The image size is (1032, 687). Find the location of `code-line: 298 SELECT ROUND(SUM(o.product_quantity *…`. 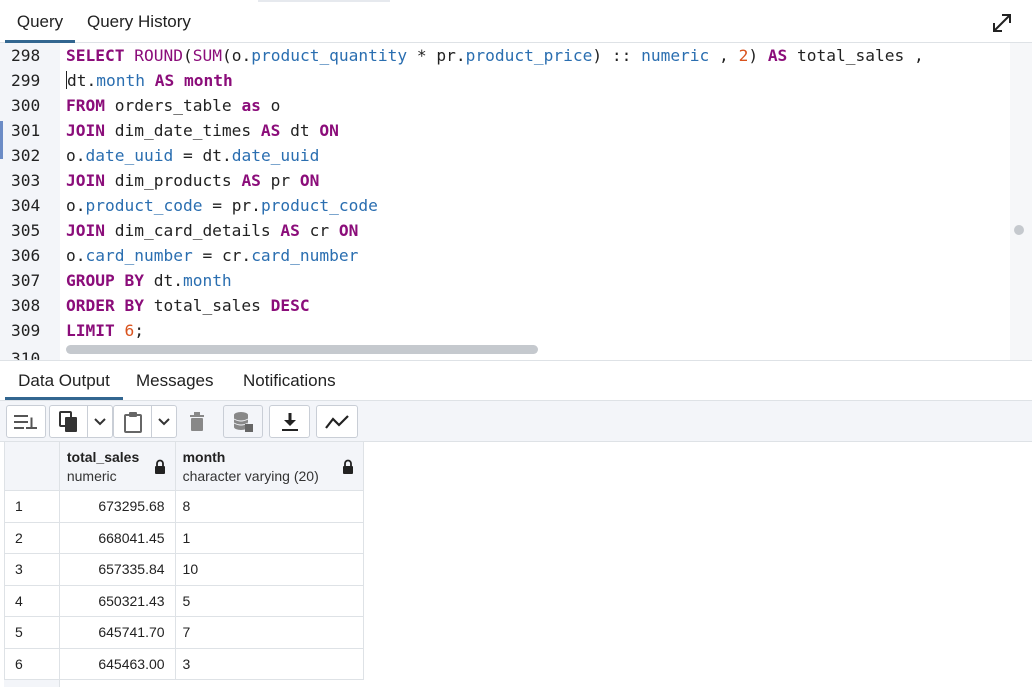

code-line: 298 SELECT ROUND(SUM(o.product_quantity *… is located at coordinates (505, 55).